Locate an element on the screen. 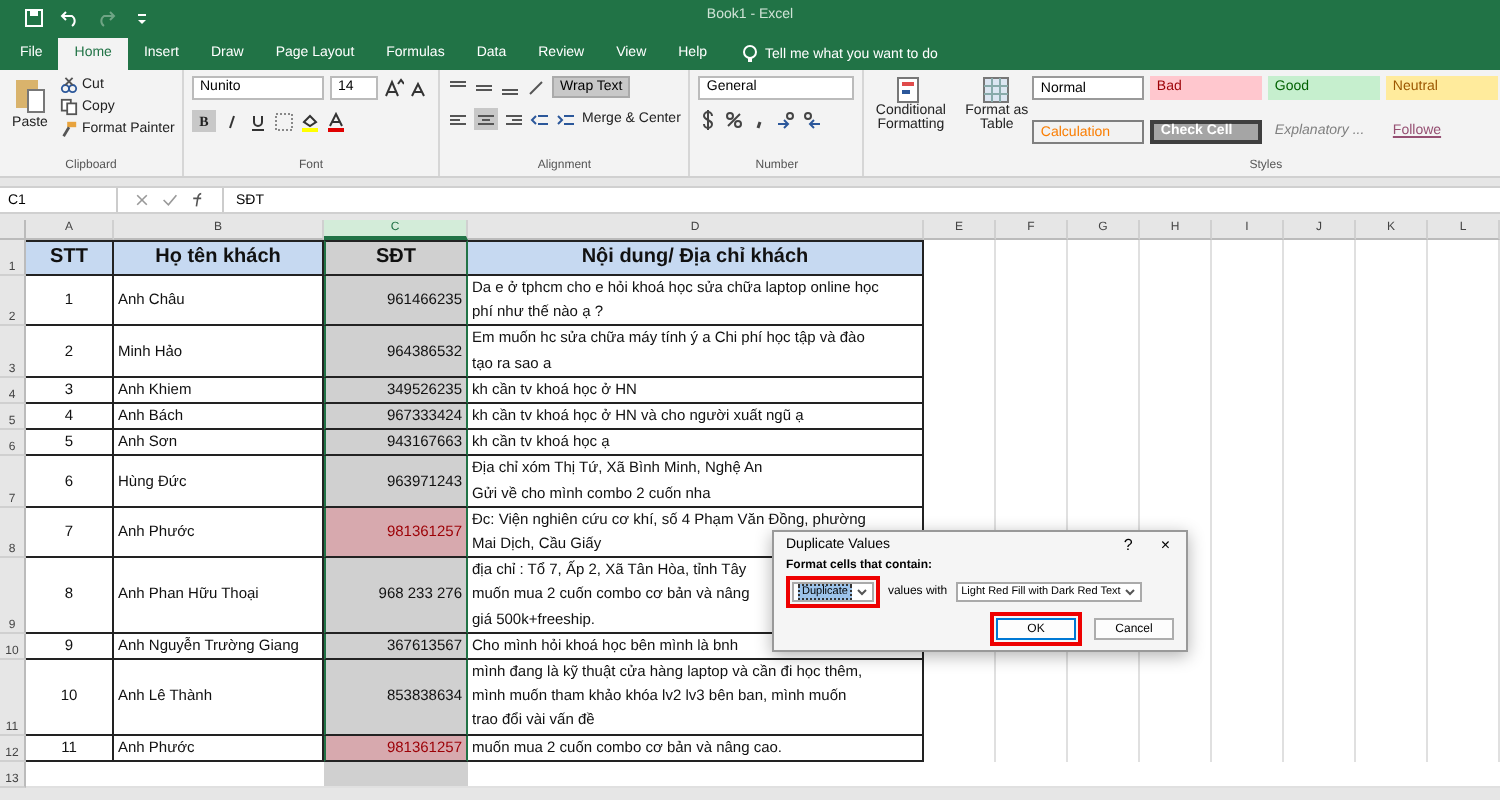  undo-icon is located at coordinates (70, 17).